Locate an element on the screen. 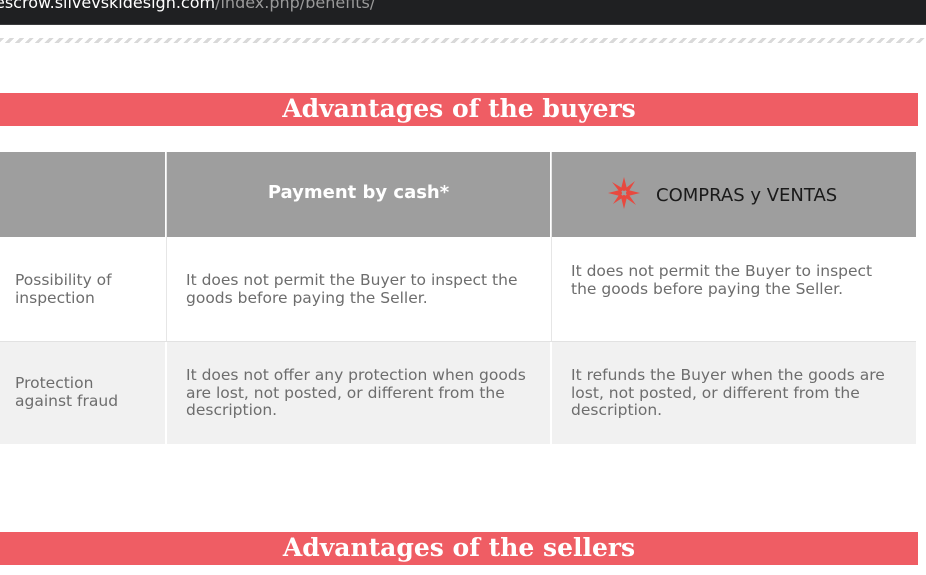  row-label: Possibility of inspection is located at coordinates (63, 289).